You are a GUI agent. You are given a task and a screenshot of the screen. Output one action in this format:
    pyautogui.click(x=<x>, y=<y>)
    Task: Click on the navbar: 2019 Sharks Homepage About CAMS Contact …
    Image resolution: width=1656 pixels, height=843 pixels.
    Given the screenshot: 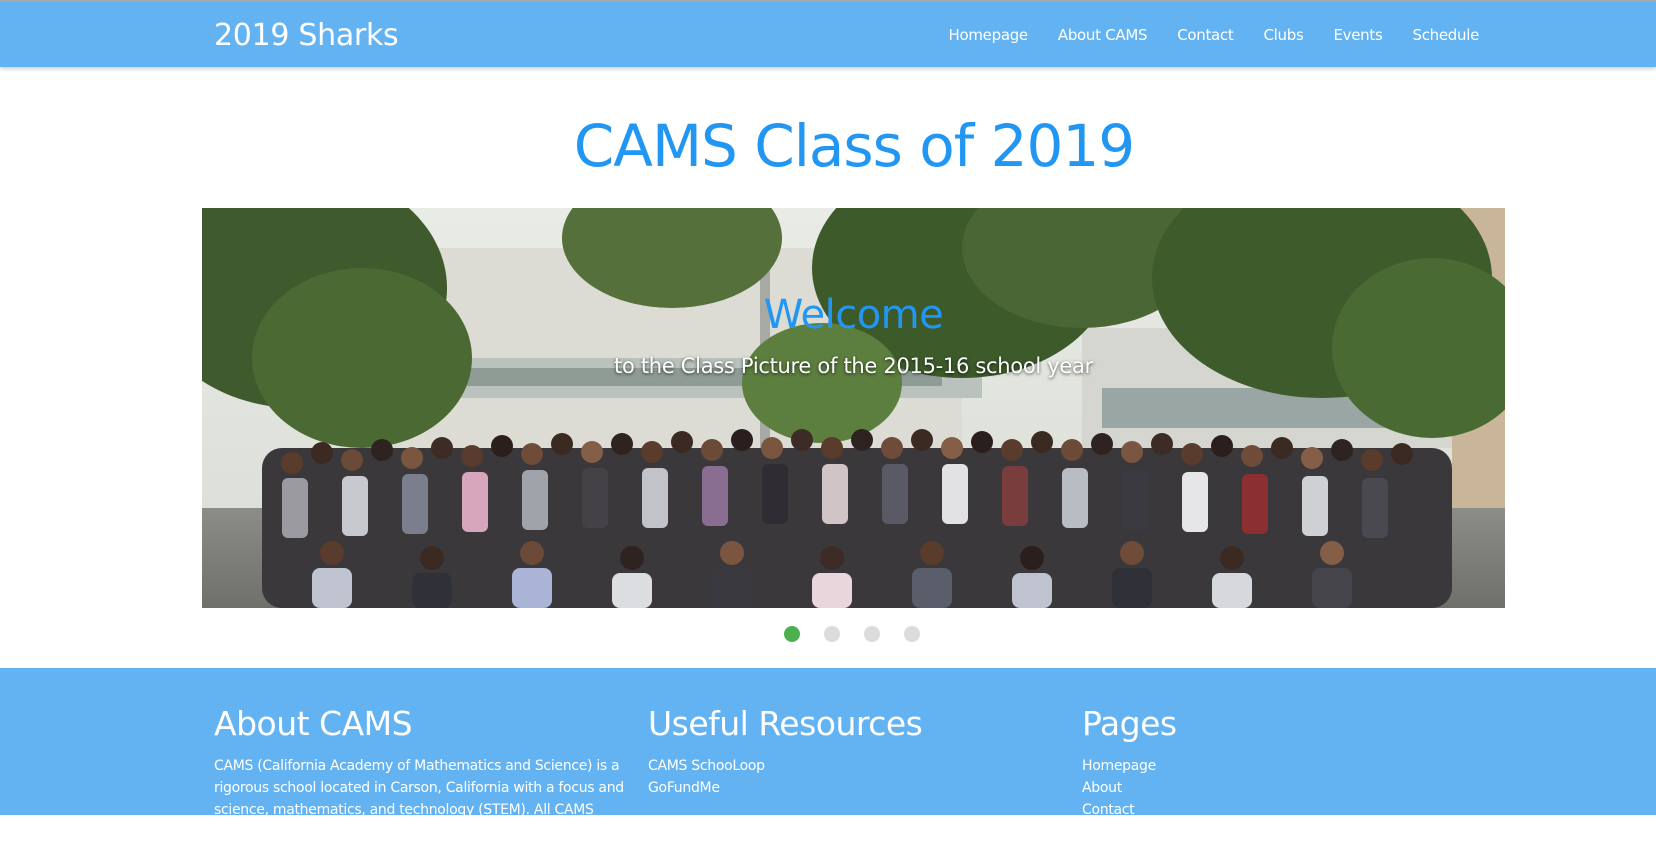 What is the action you would take?
    pyautogui.click(x=828, y=34)
    